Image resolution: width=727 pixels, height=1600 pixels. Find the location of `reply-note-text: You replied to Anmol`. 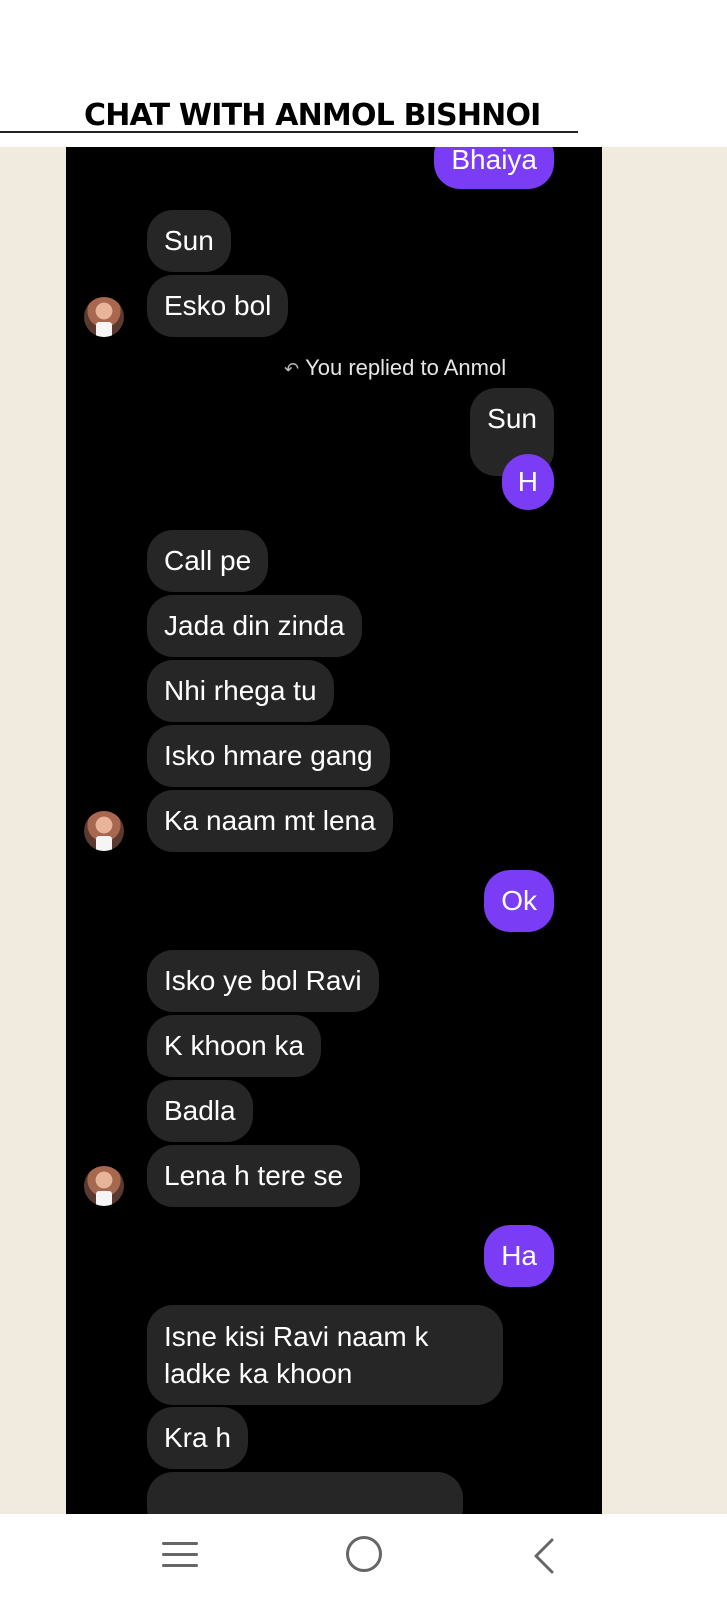

reply-note-text: You replied to Anmol is located at coordinates (406, 367).